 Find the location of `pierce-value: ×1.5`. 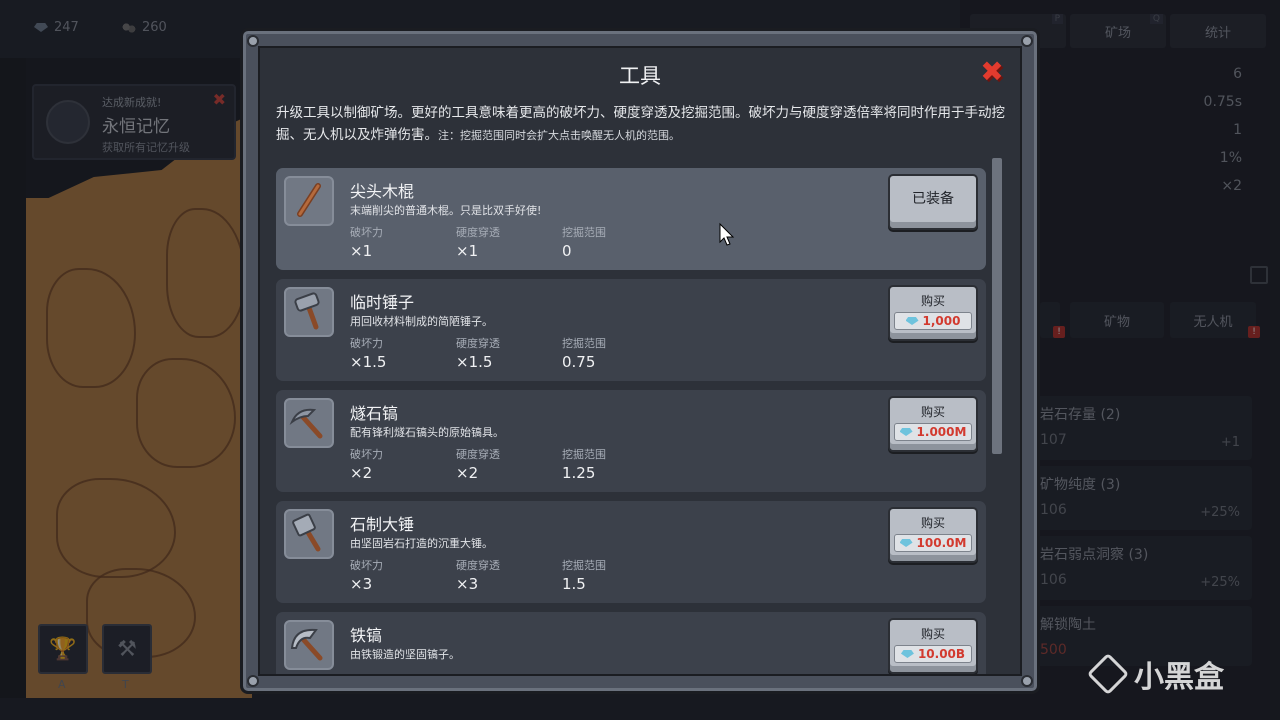

pierce-value: ×1.5 is located at coordinates (474, 362).